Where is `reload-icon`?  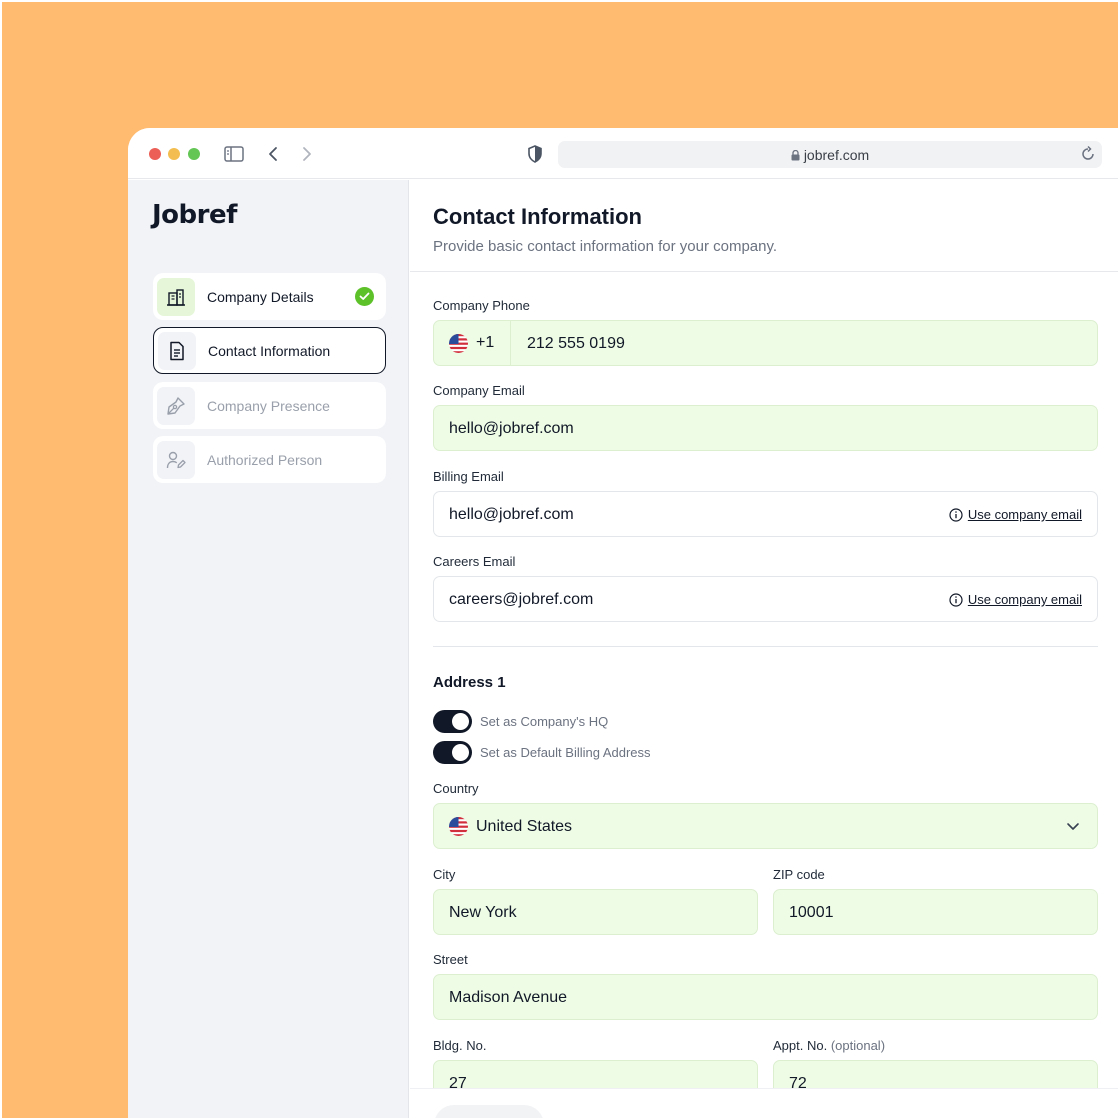
reload-icon is located at coordinates (1088, 156).